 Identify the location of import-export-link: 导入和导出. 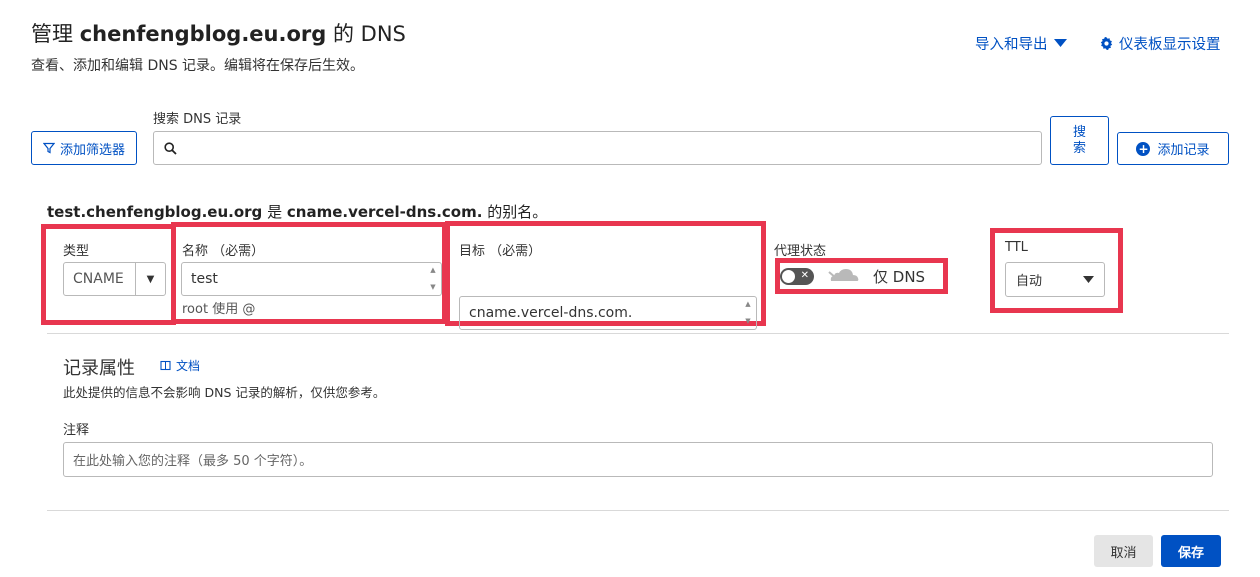
(1021, 43).